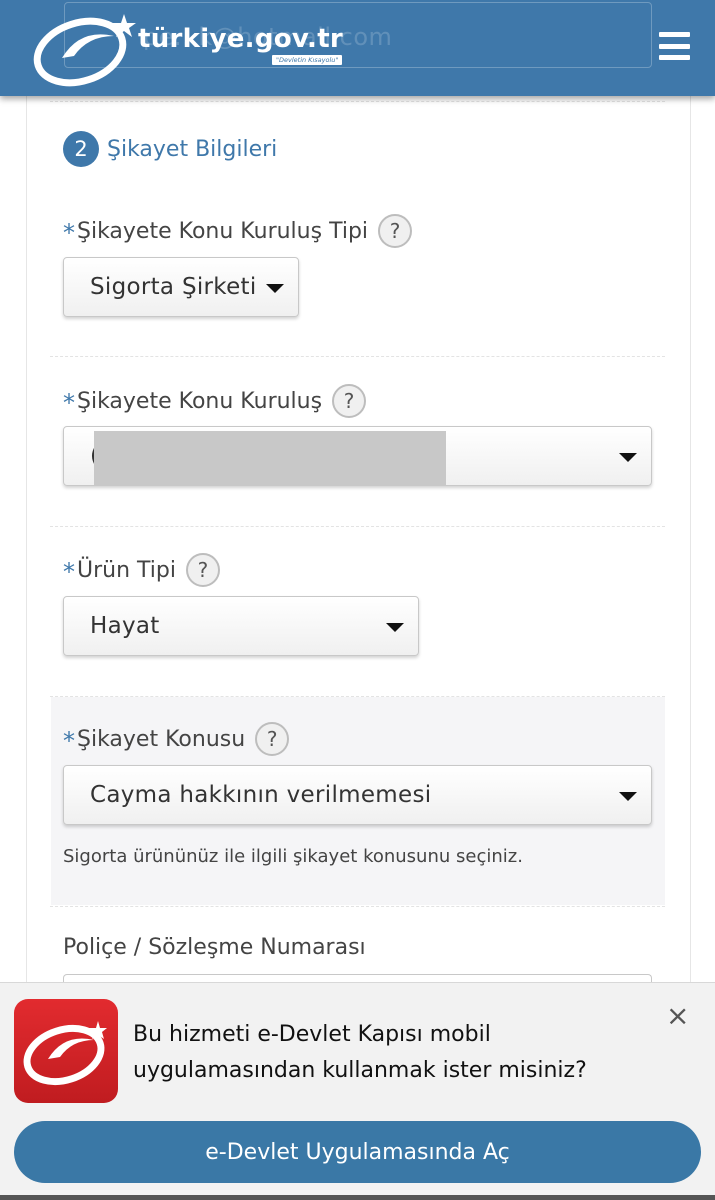  What do you see at coordinates (81, 149) in the screenshot?
I see `step-number-badge: 2` at bounding box center [81, 149].